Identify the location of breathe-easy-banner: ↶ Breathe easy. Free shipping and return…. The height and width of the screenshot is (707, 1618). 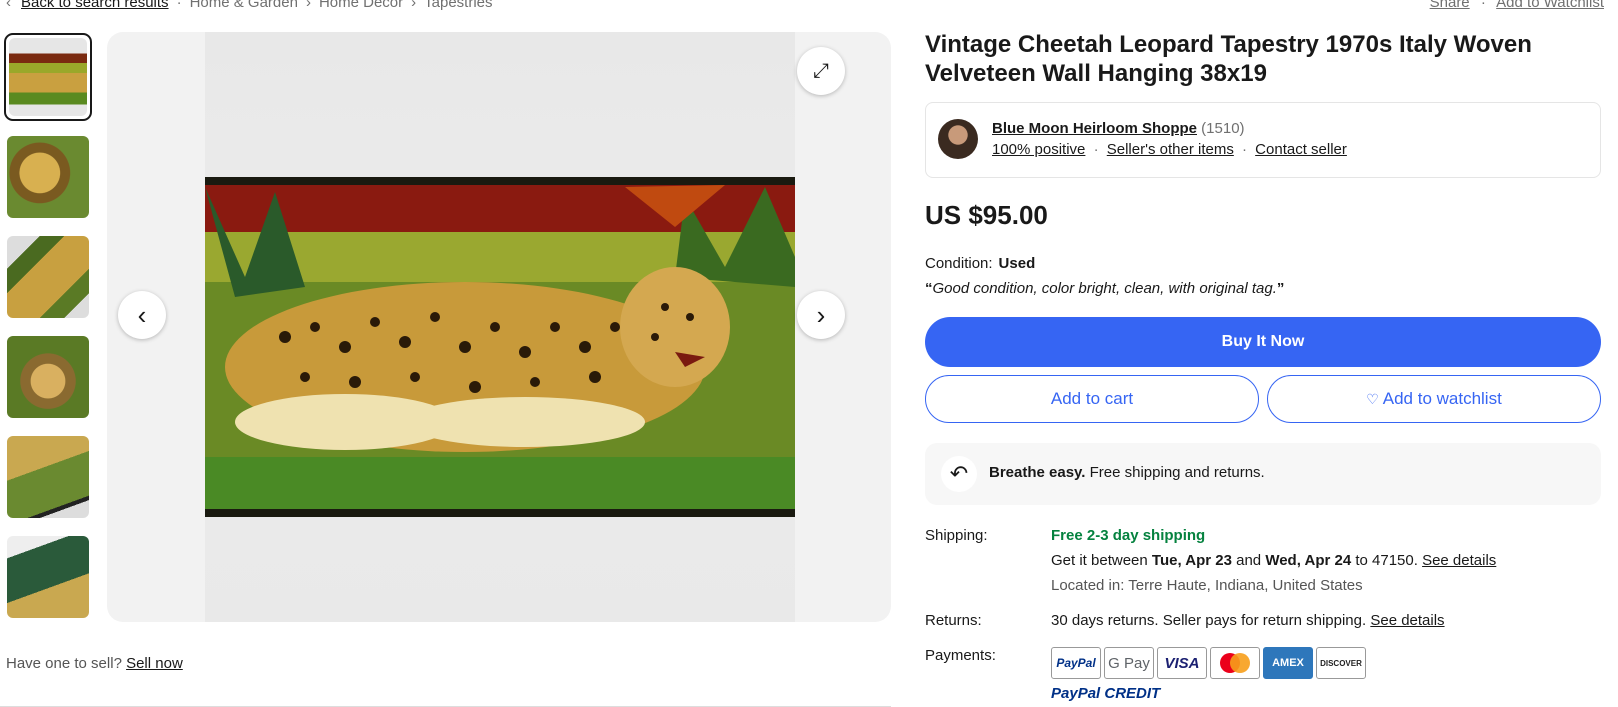
(1263, 474).